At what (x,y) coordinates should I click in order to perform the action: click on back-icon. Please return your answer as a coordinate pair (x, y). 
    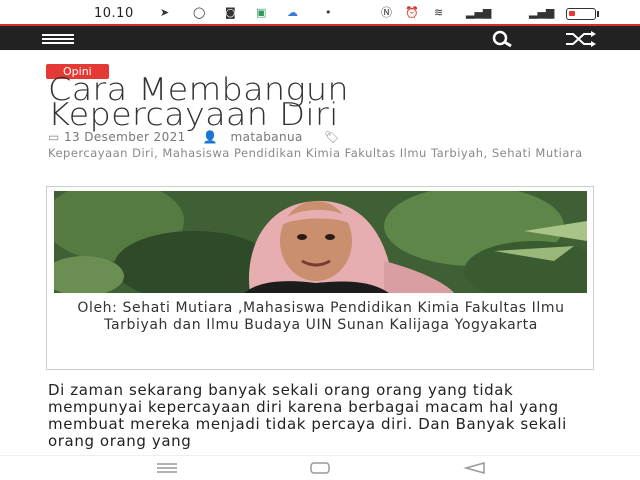
    Looking at the image, I should click on (475, 468).